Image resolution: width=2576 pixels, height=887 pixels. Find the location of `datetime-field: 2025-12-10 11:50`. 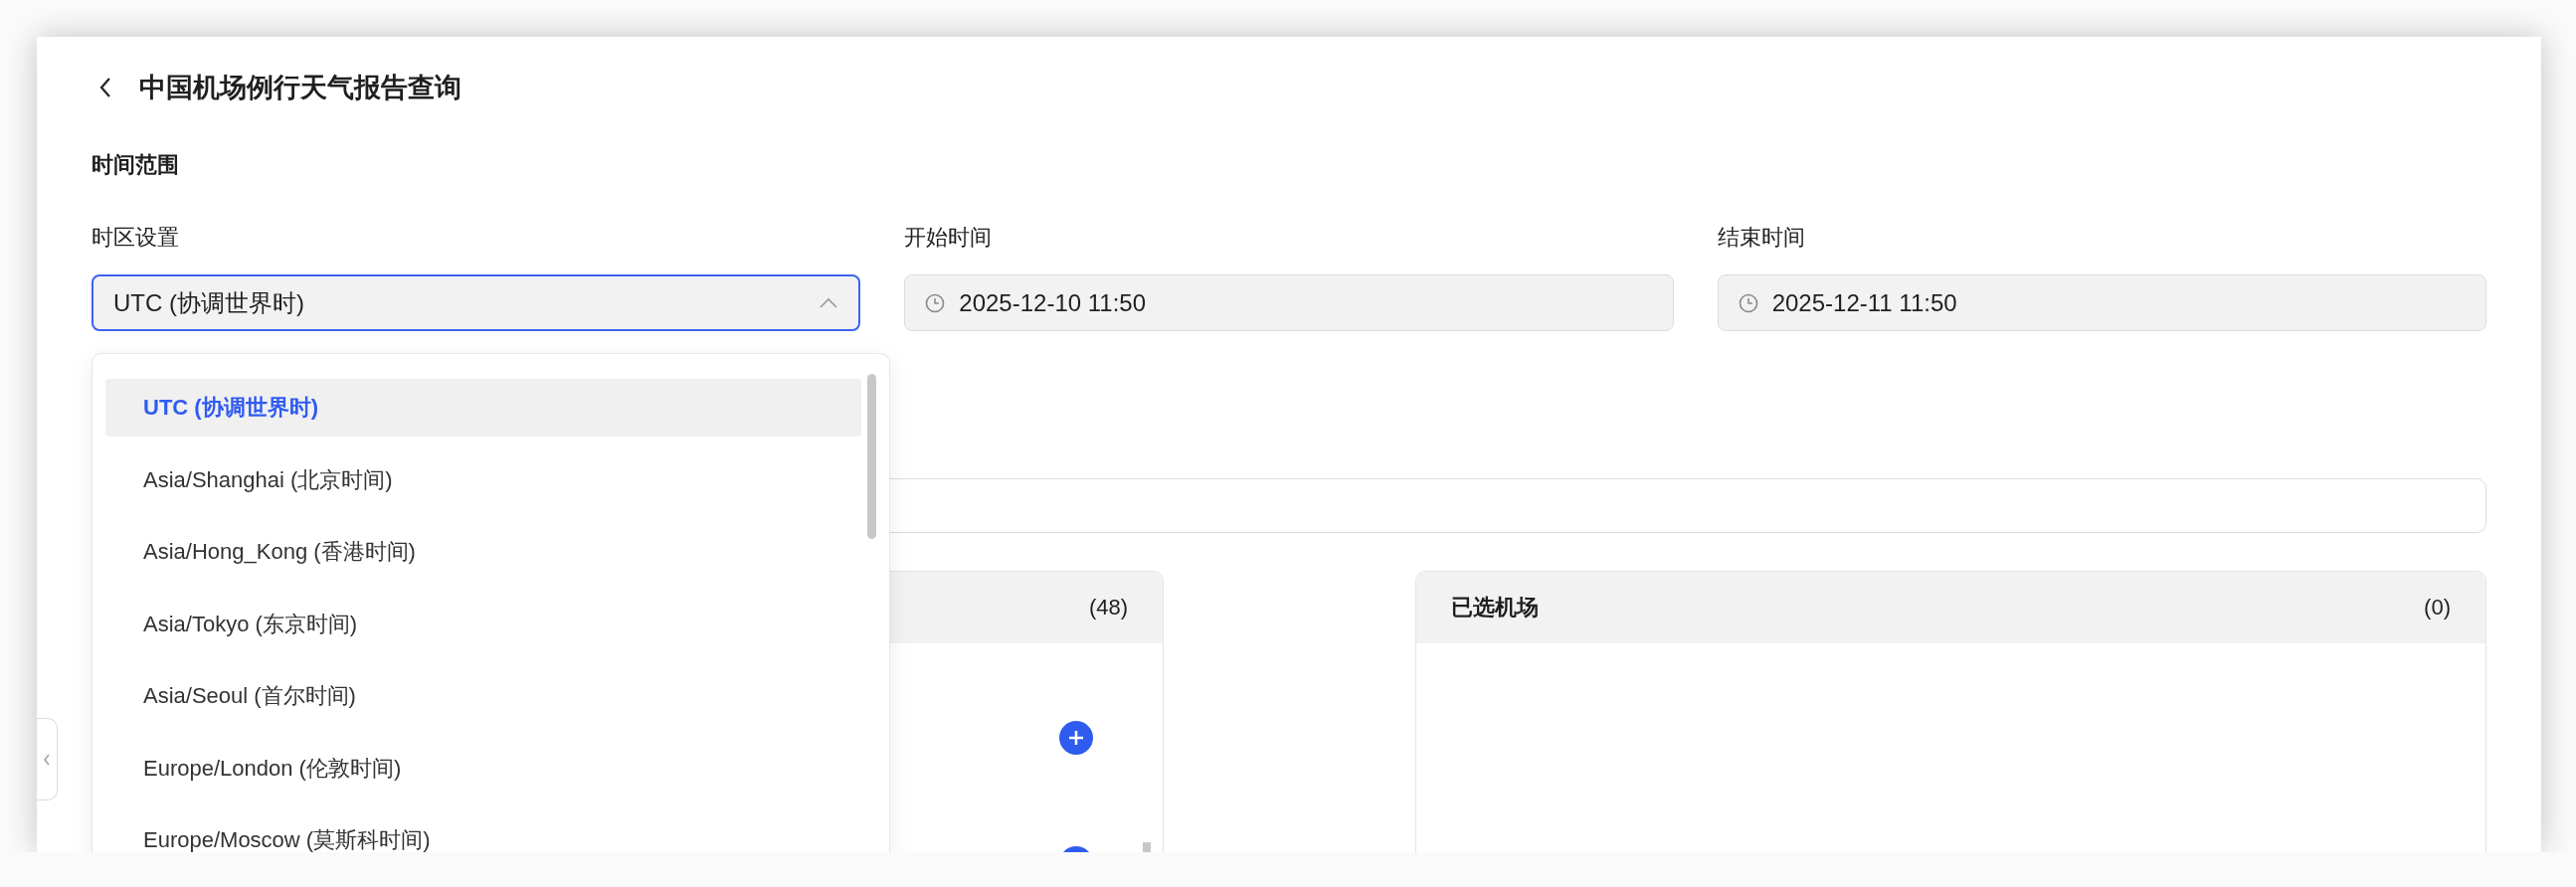

datetime-field: 2025-12-10 11:50 is located at coordinates (1289, 302).